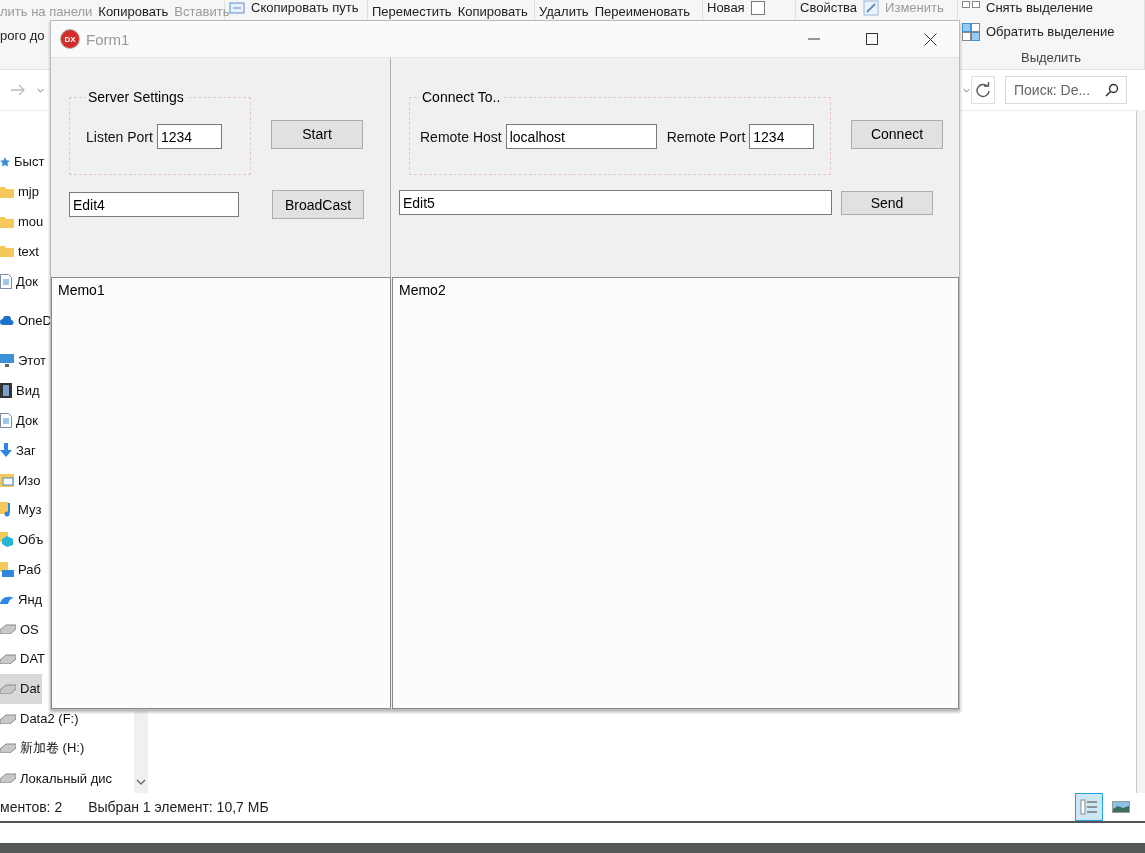 This screenshot has width=1145, height=853. Describe the element at coordinates (6, 391) in the screenshot. I see `film-icon` at that location.